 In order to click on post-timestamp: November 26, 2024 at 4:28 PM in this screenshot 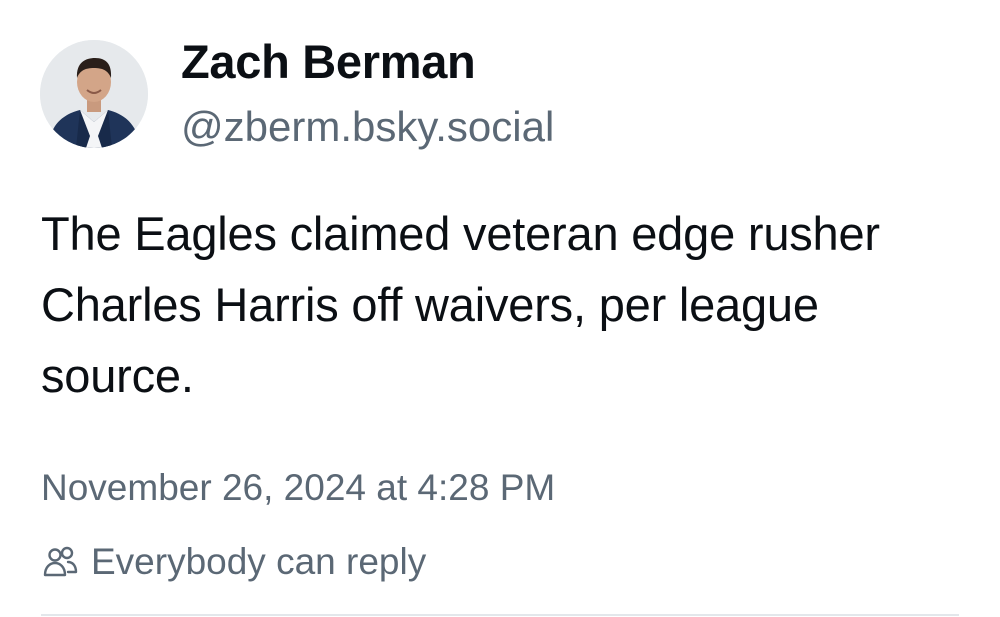, I will do `click(298, 487)`.